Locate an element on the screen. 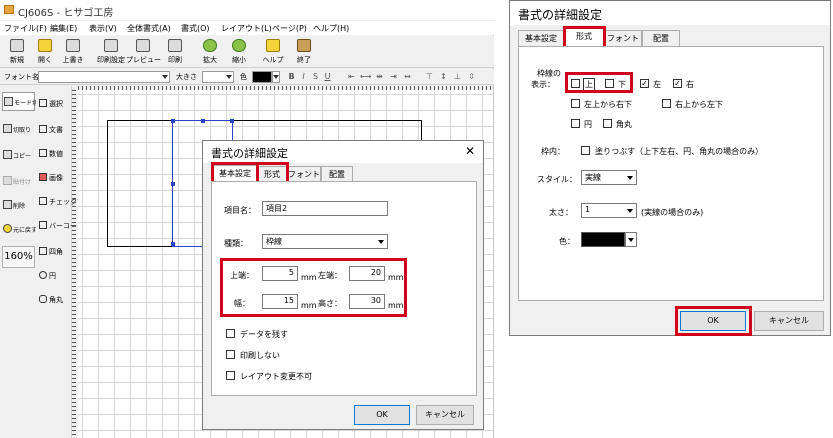 This screenshot has width=833, height=438. undo-button: 元に戻す is located at coordinates (19, 229).